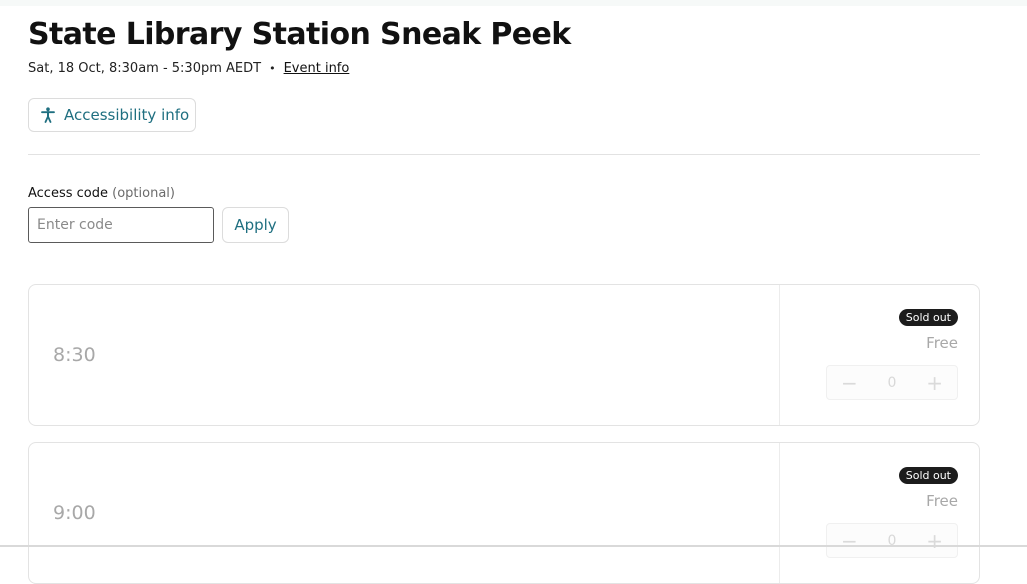 The width and height of the screenshot is (1027, 584). Describe the element at coordinates (74, 513) in the screenshot. I see `ticket-time: 9:00` at that location.